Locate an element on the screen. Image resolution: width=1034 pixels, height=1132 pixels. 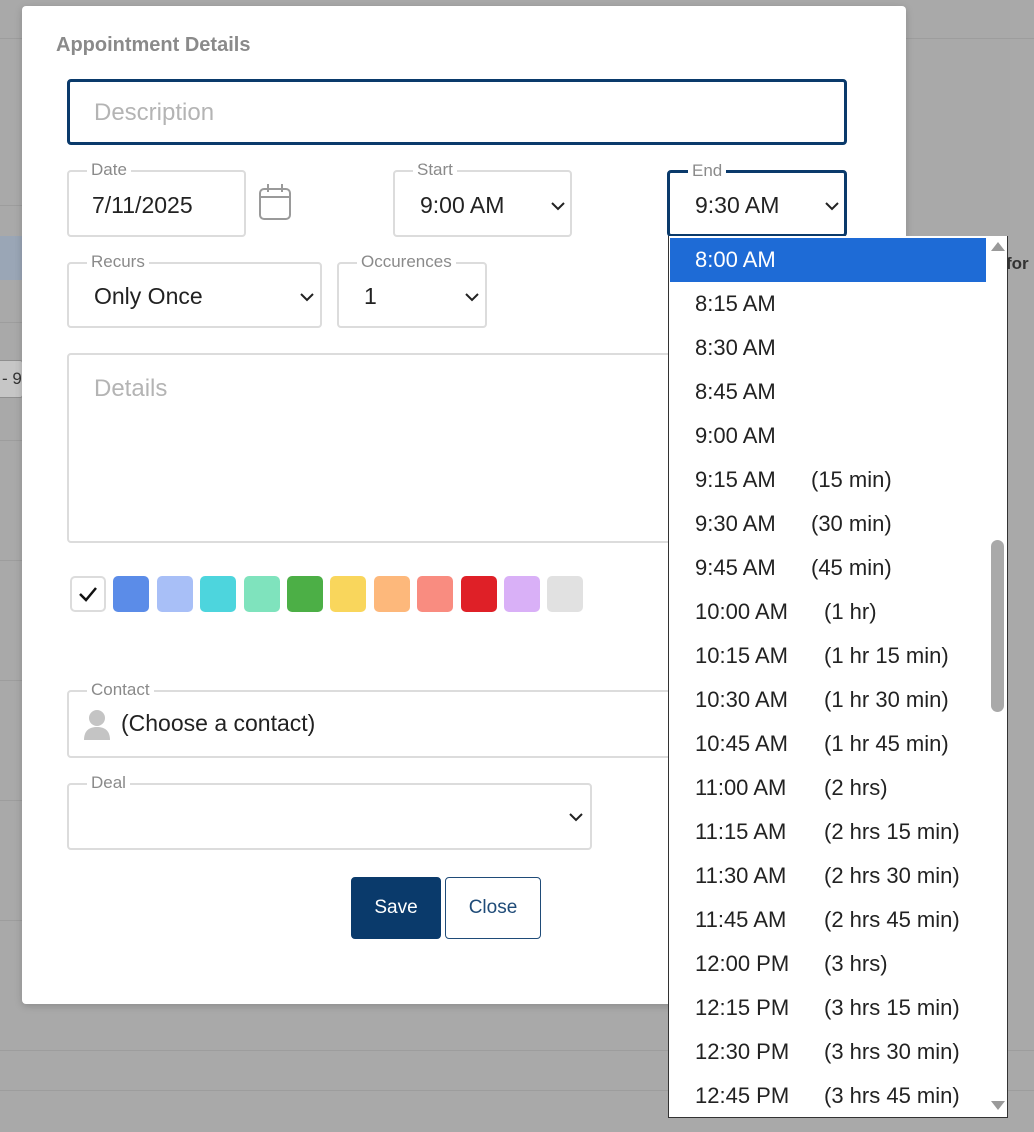
option-time: 10:15 AM is located at coordinates (741, 655).